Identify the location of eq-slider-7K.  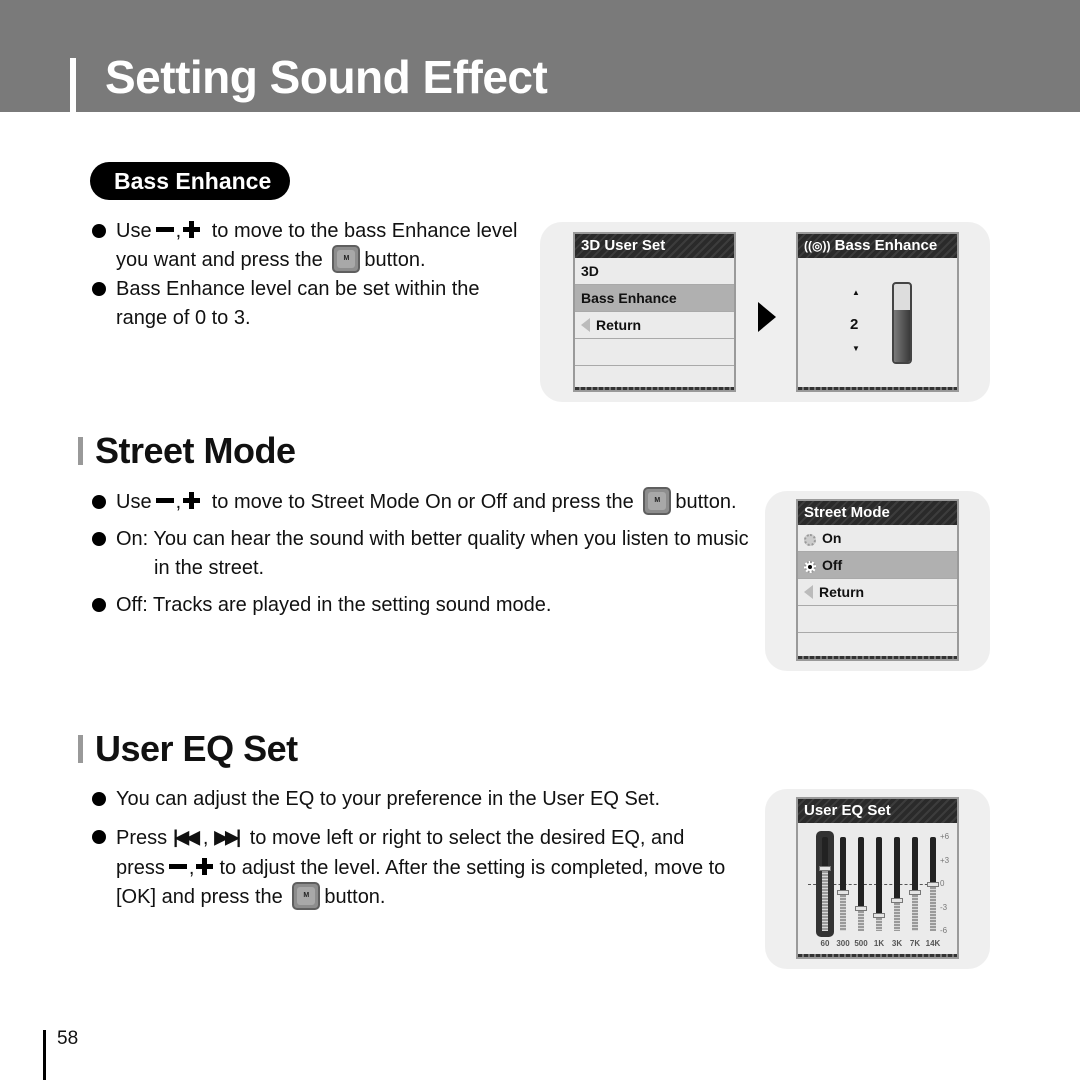
(915, 884).